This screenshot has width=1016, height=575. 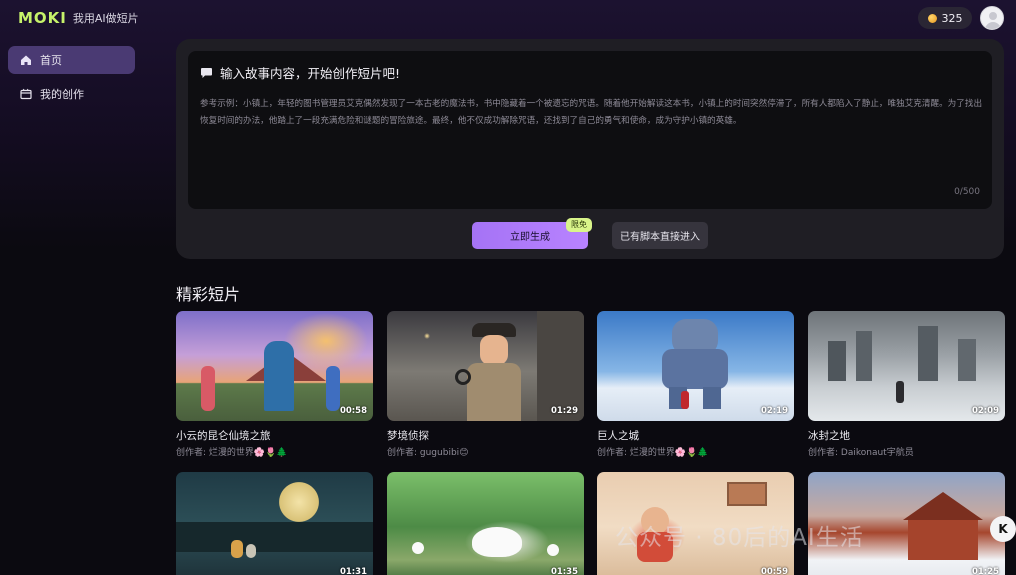 I want to click on logo-subtitle: 我用AI做短片, so click(x=105, y=18).